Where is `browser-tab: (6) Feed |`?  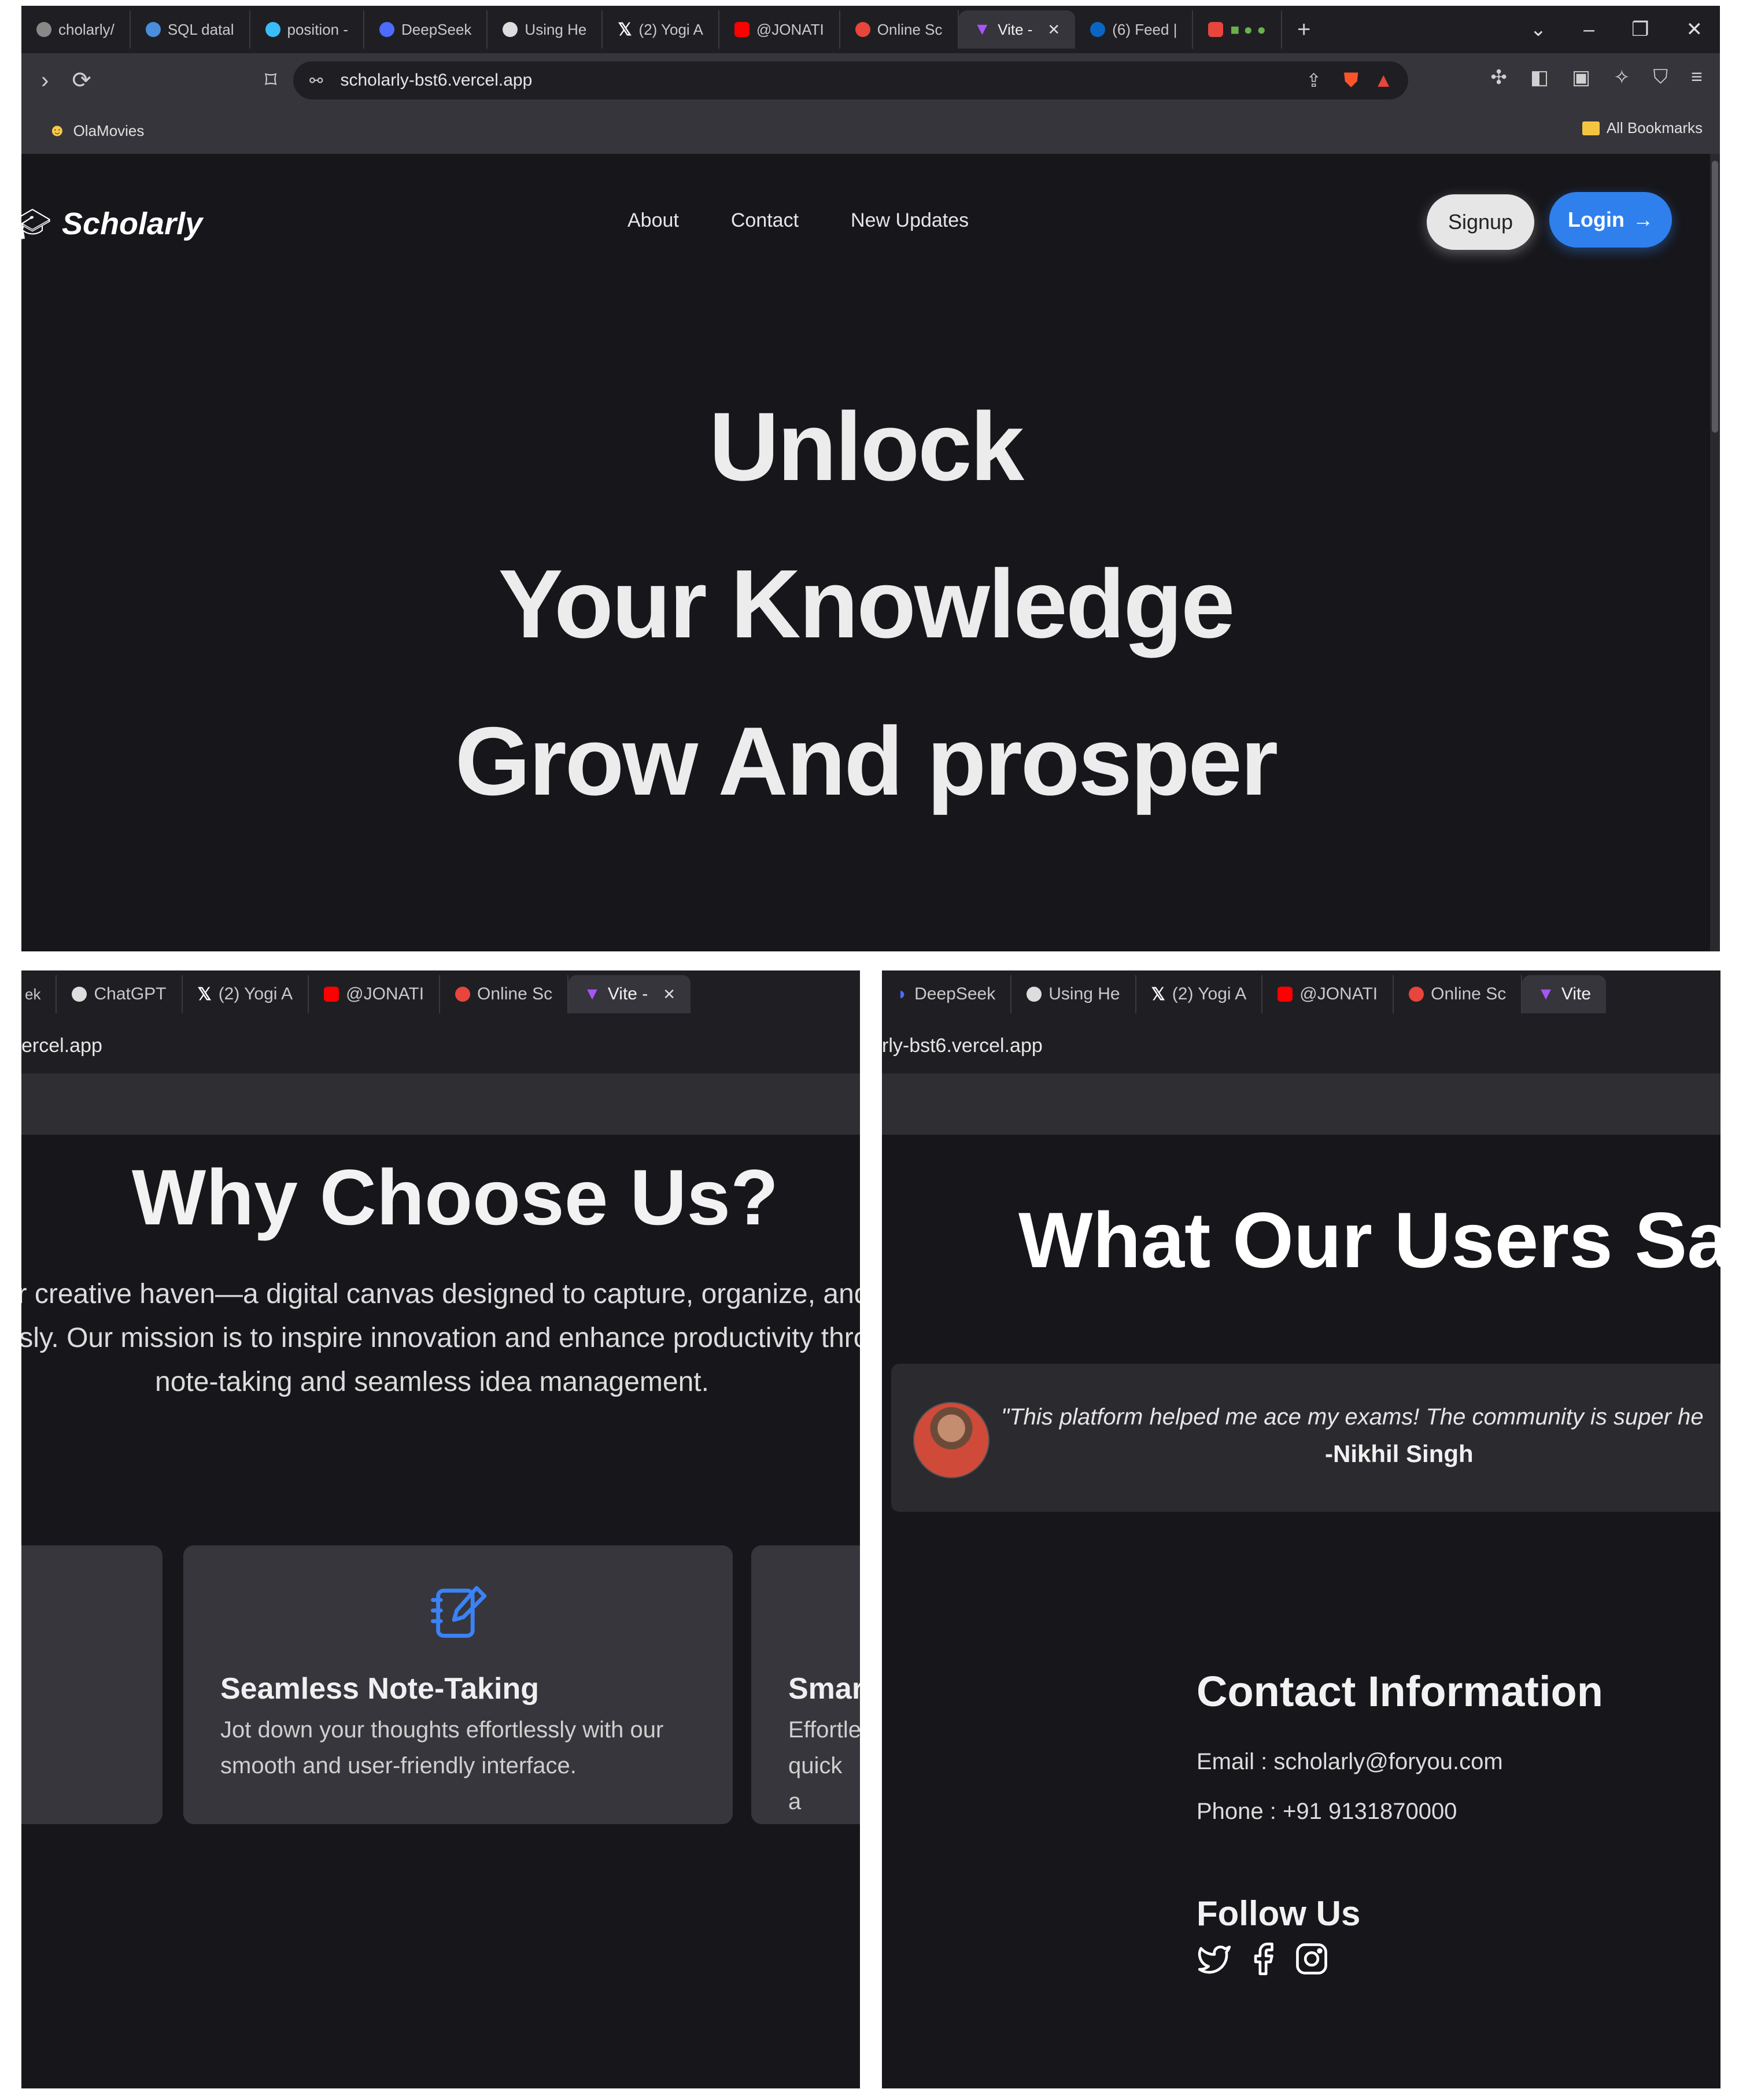 browser-tab: (6) Feed | is located at coordinates (1134, 29).